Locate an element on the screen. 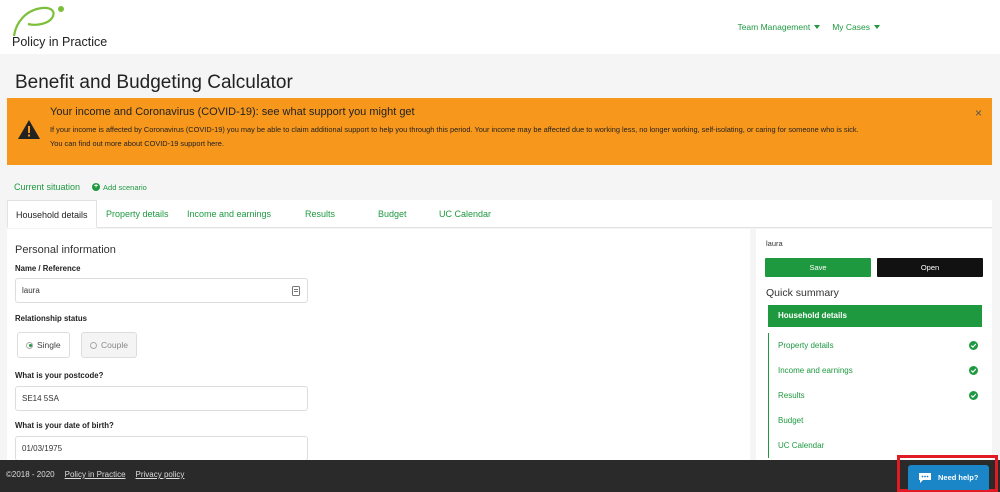 This screenshot has width=1000, height=492. tab-income-and-earnings: Income and earnings is located at coordinates (229, 214).